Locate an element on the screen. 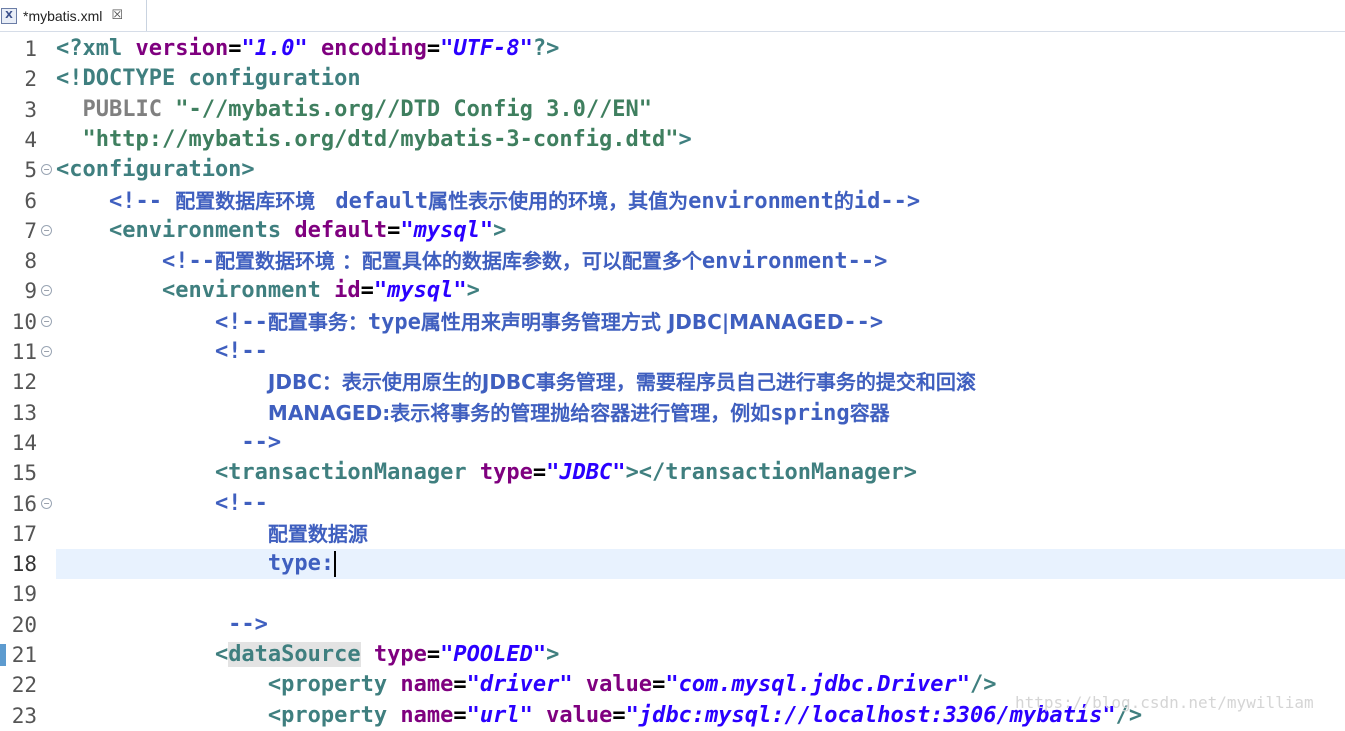  code-text: <environment id="mysql"> is located at coordinates (700, 291).